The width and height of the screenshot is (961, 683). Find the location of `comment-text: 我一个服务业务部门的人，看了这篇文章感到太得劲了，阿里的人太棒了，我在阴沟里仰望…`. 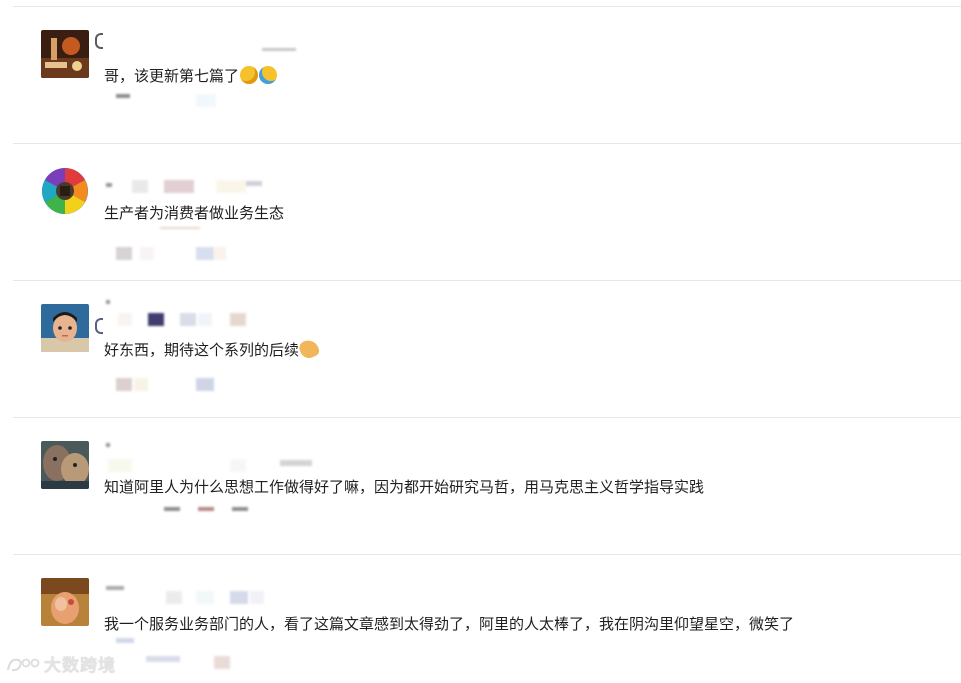

comment-text: 我一个服务业务部门的人，看了这篇文章感到太得劲了，阿里的人太棒了，我在阴沟里仰望… is located at coordinates (449, 624).